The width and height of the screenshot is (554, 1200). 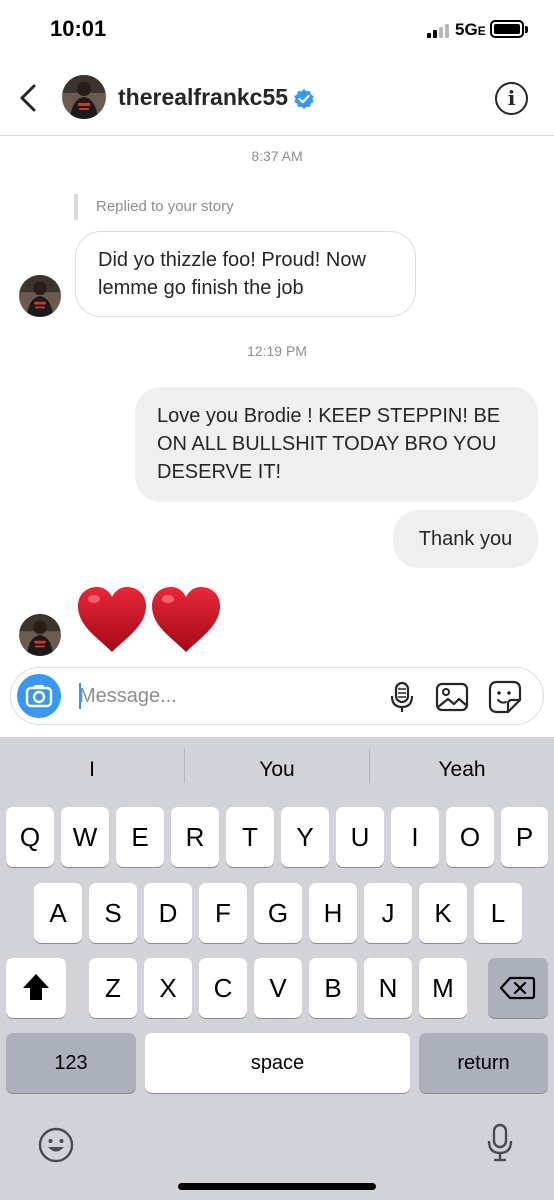 I want to click on message-text-line: Did yo thizzle foo! Proud! Now, so click(x=232, y=260).